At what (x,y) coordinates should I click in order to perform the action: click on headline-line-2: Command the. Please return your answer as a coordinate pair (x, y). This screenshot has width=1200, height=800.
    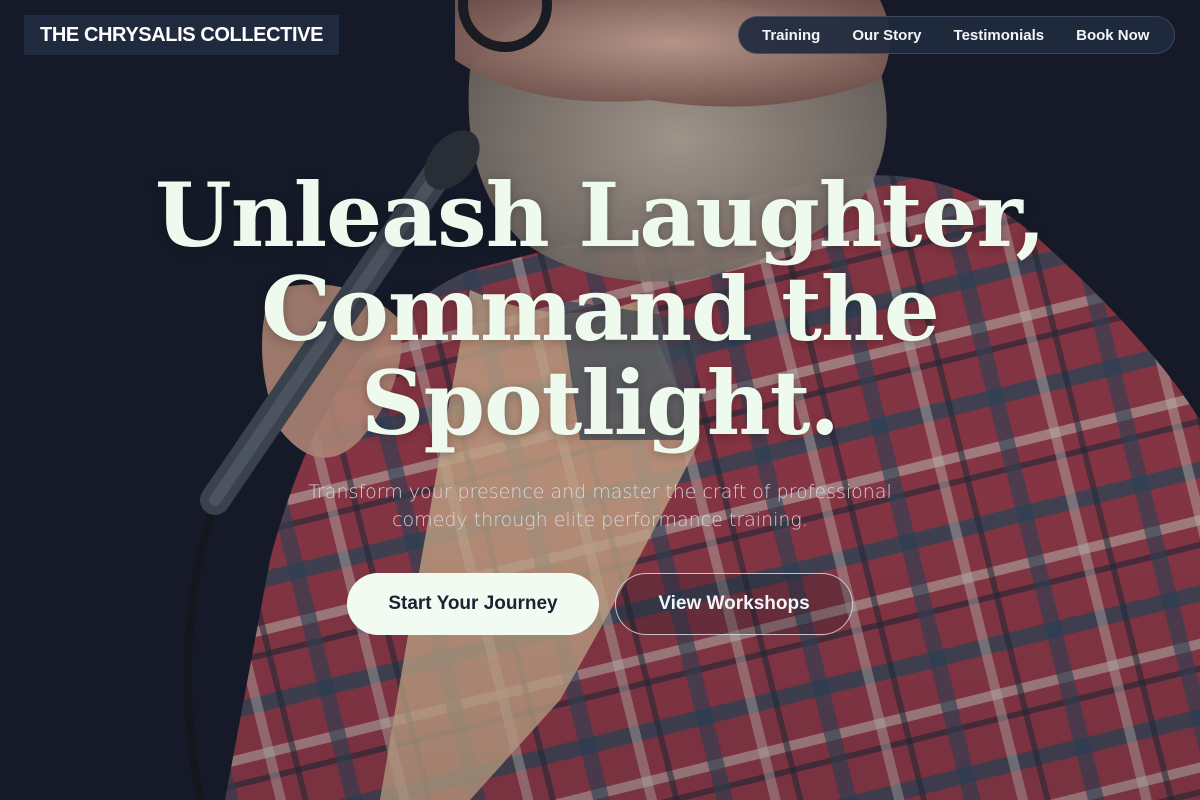
    Looking at the image, I should click on (600, 309).